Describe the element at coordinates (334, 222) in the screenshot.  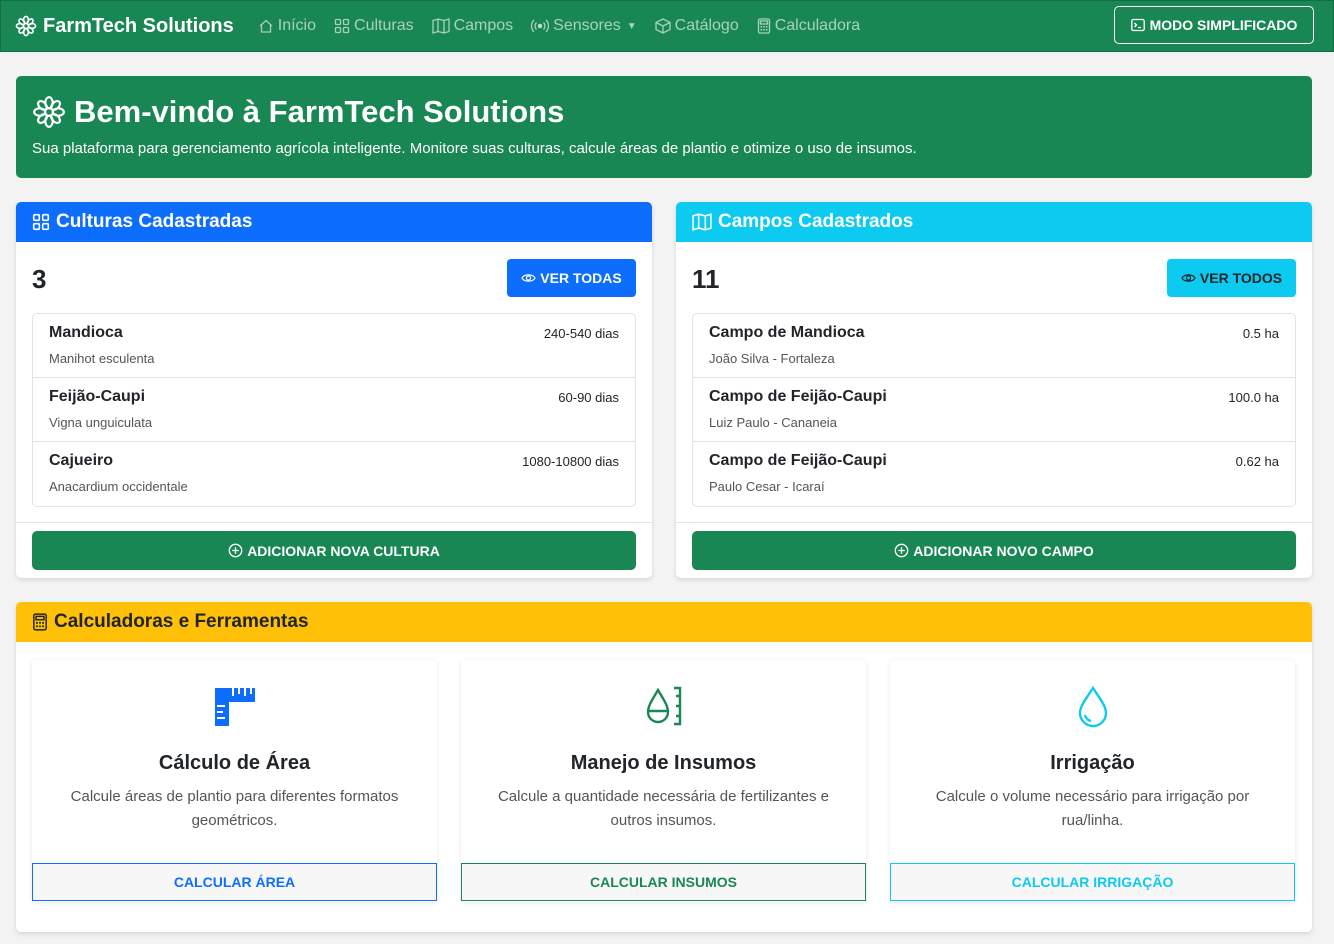
I see `cultures-card-header: Culturas Cadastradas` at that location.